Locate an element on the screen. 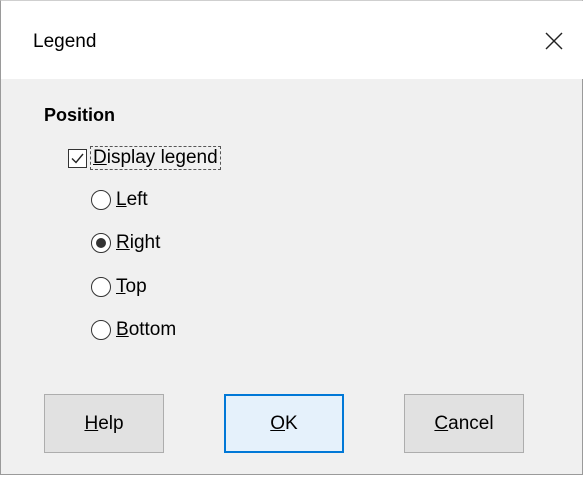  radio-bottom is located at coordinates (101, 330).